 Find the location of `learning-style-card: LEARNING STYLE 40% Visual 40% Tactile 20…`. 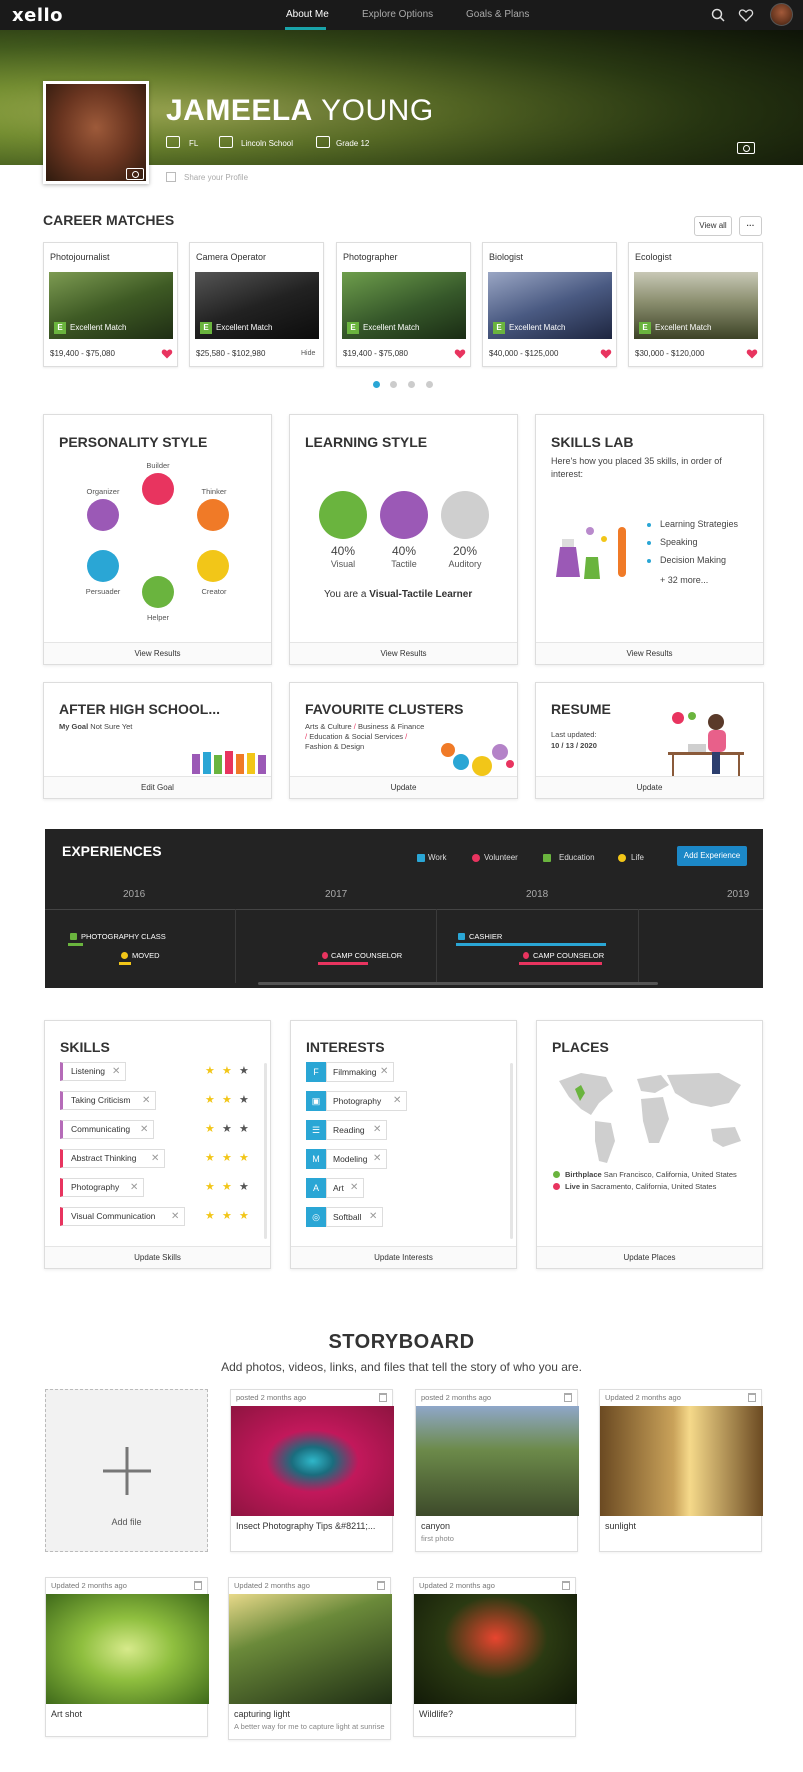

learning-style-card: LEARNING STYLE 40% Visual 40% Tactile 20… is located at coordinates (403, 539).